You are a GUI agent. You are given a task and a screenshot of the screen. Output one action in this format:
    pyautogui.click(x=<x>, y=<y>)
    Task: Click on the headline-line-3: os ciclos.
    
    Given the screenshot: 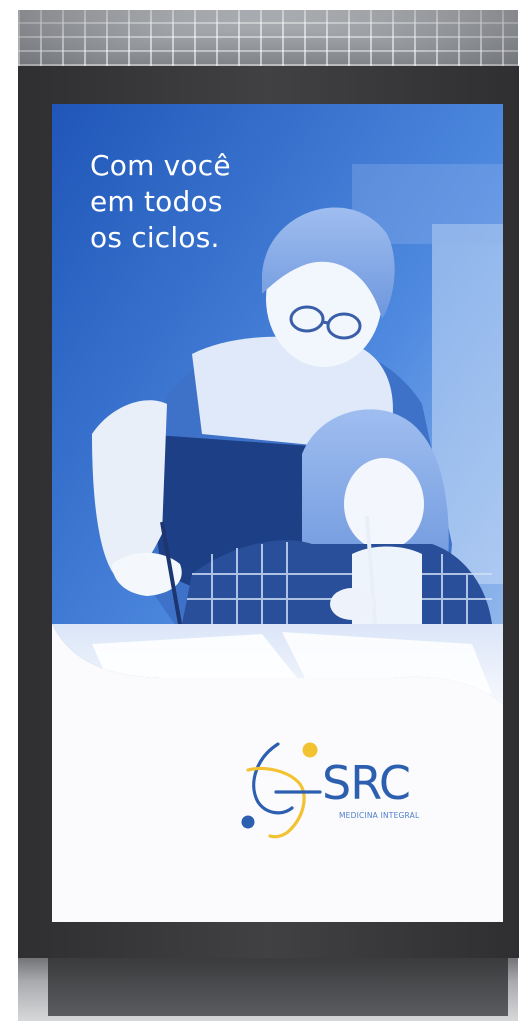 What is the action you would take?
    pyautogui.click(x=155, y=237)
    